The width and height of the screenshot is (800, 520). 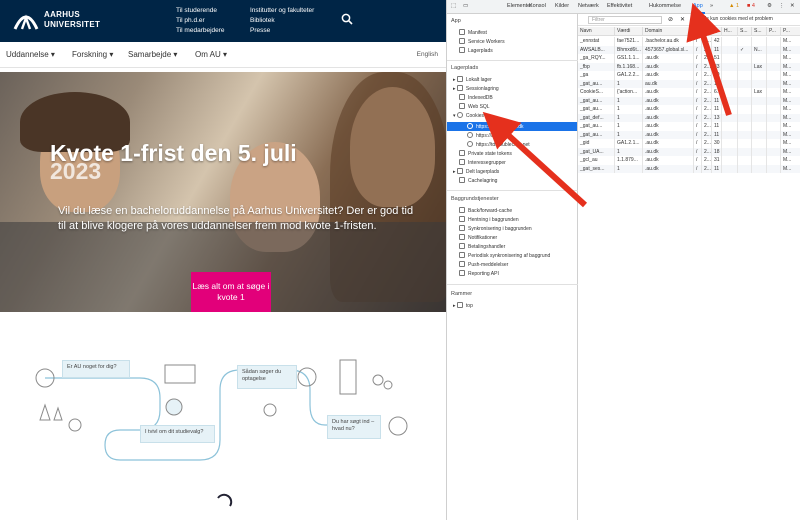 What do you see at coordinates (347, 19) in the screenshot?
I see `search-icon` at bounding box center [347, 19].